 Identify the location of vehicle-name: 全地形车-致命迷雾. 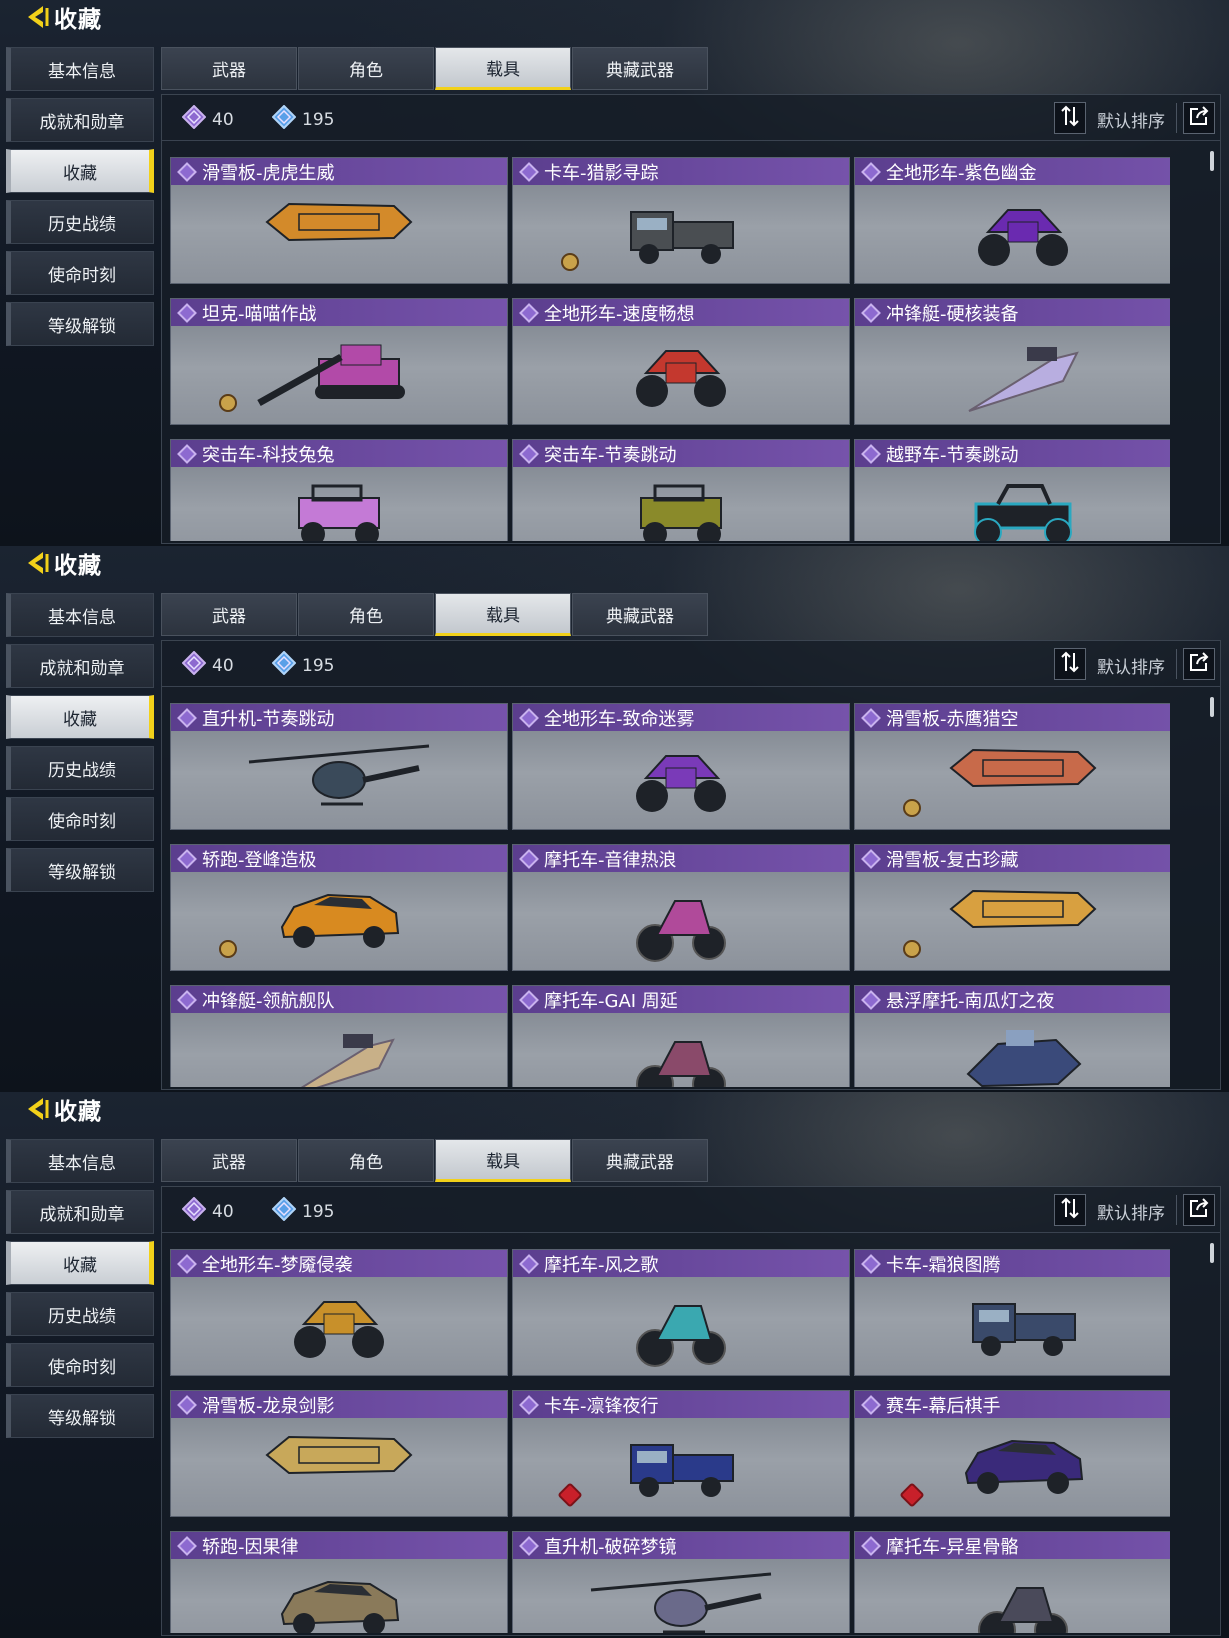
(619, 719).